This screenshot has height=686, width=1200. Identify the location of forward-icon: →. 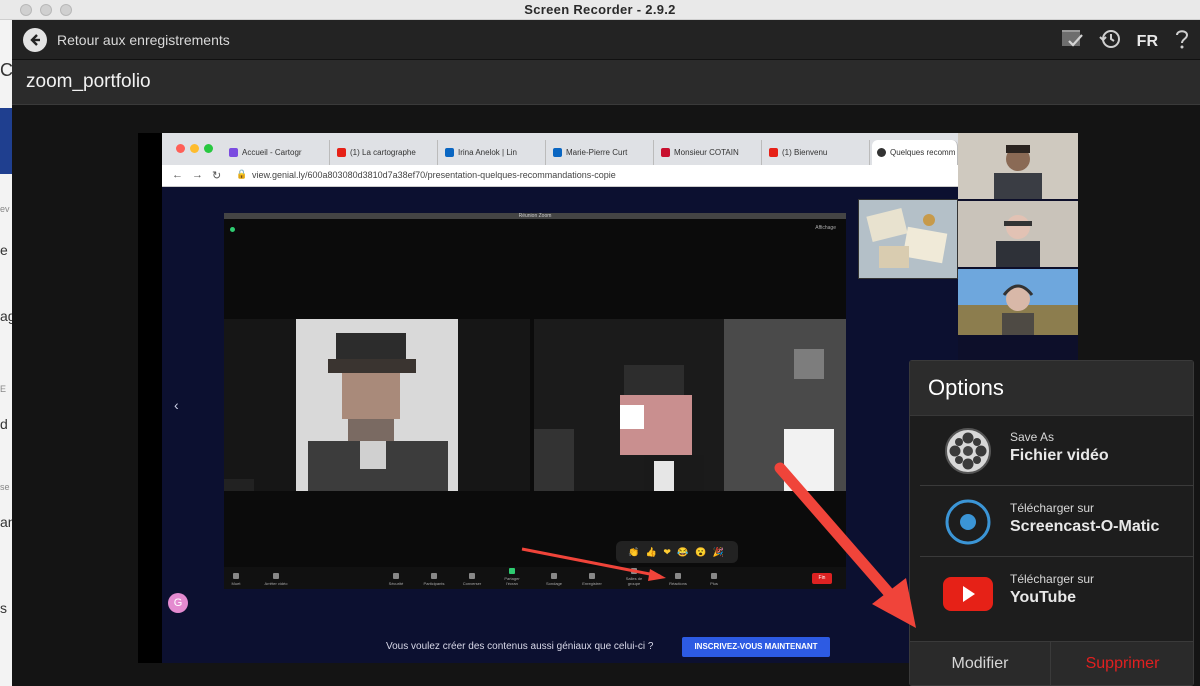
(197, 175).